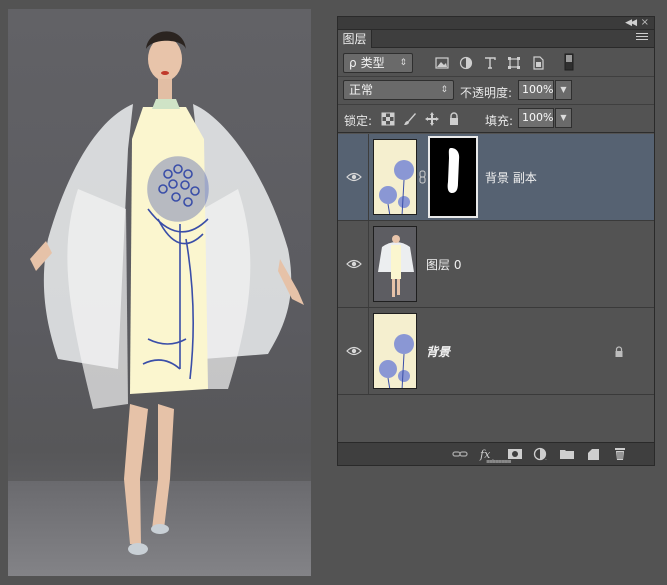 This screenshot has width=667, height=585. I want to click on lock-transparent-pixels-icon, so click(388, 119).